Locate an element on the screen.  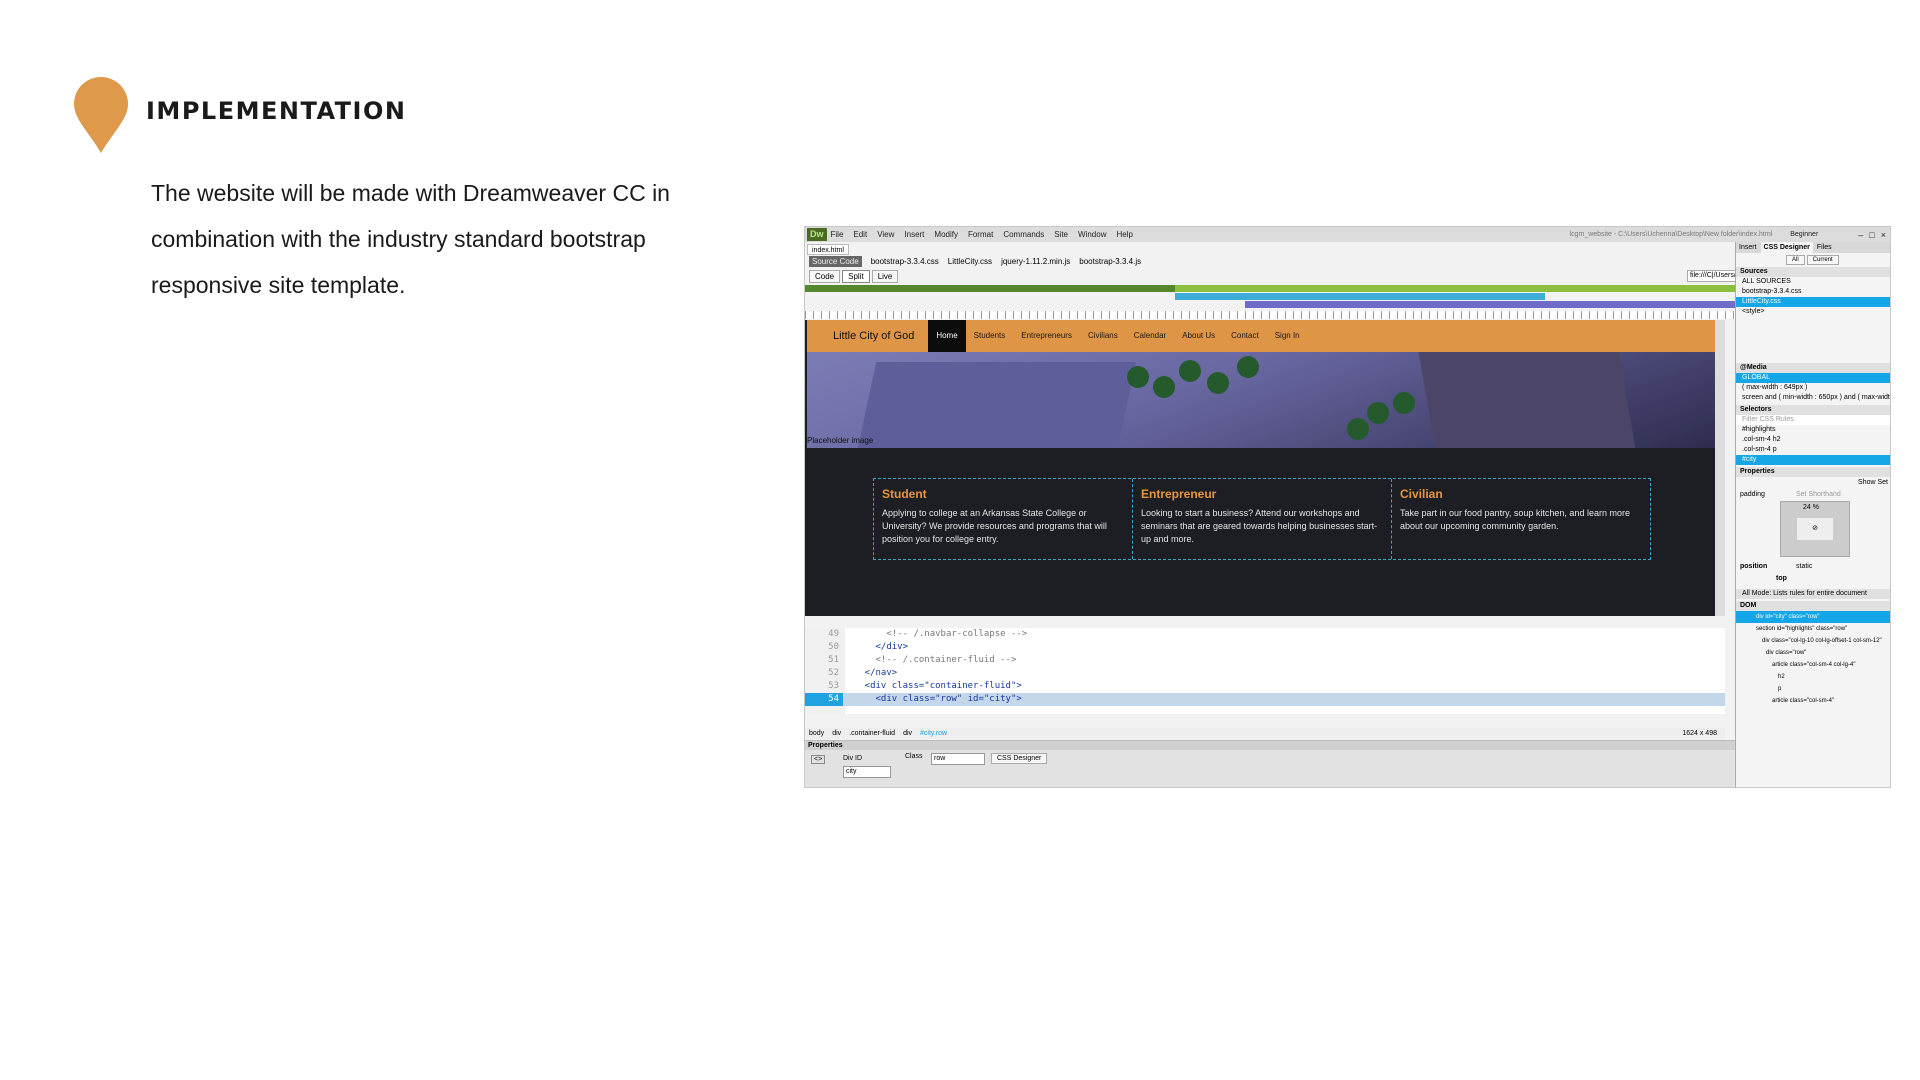
minimize-icon: – is located at coordinates (1860, 235).